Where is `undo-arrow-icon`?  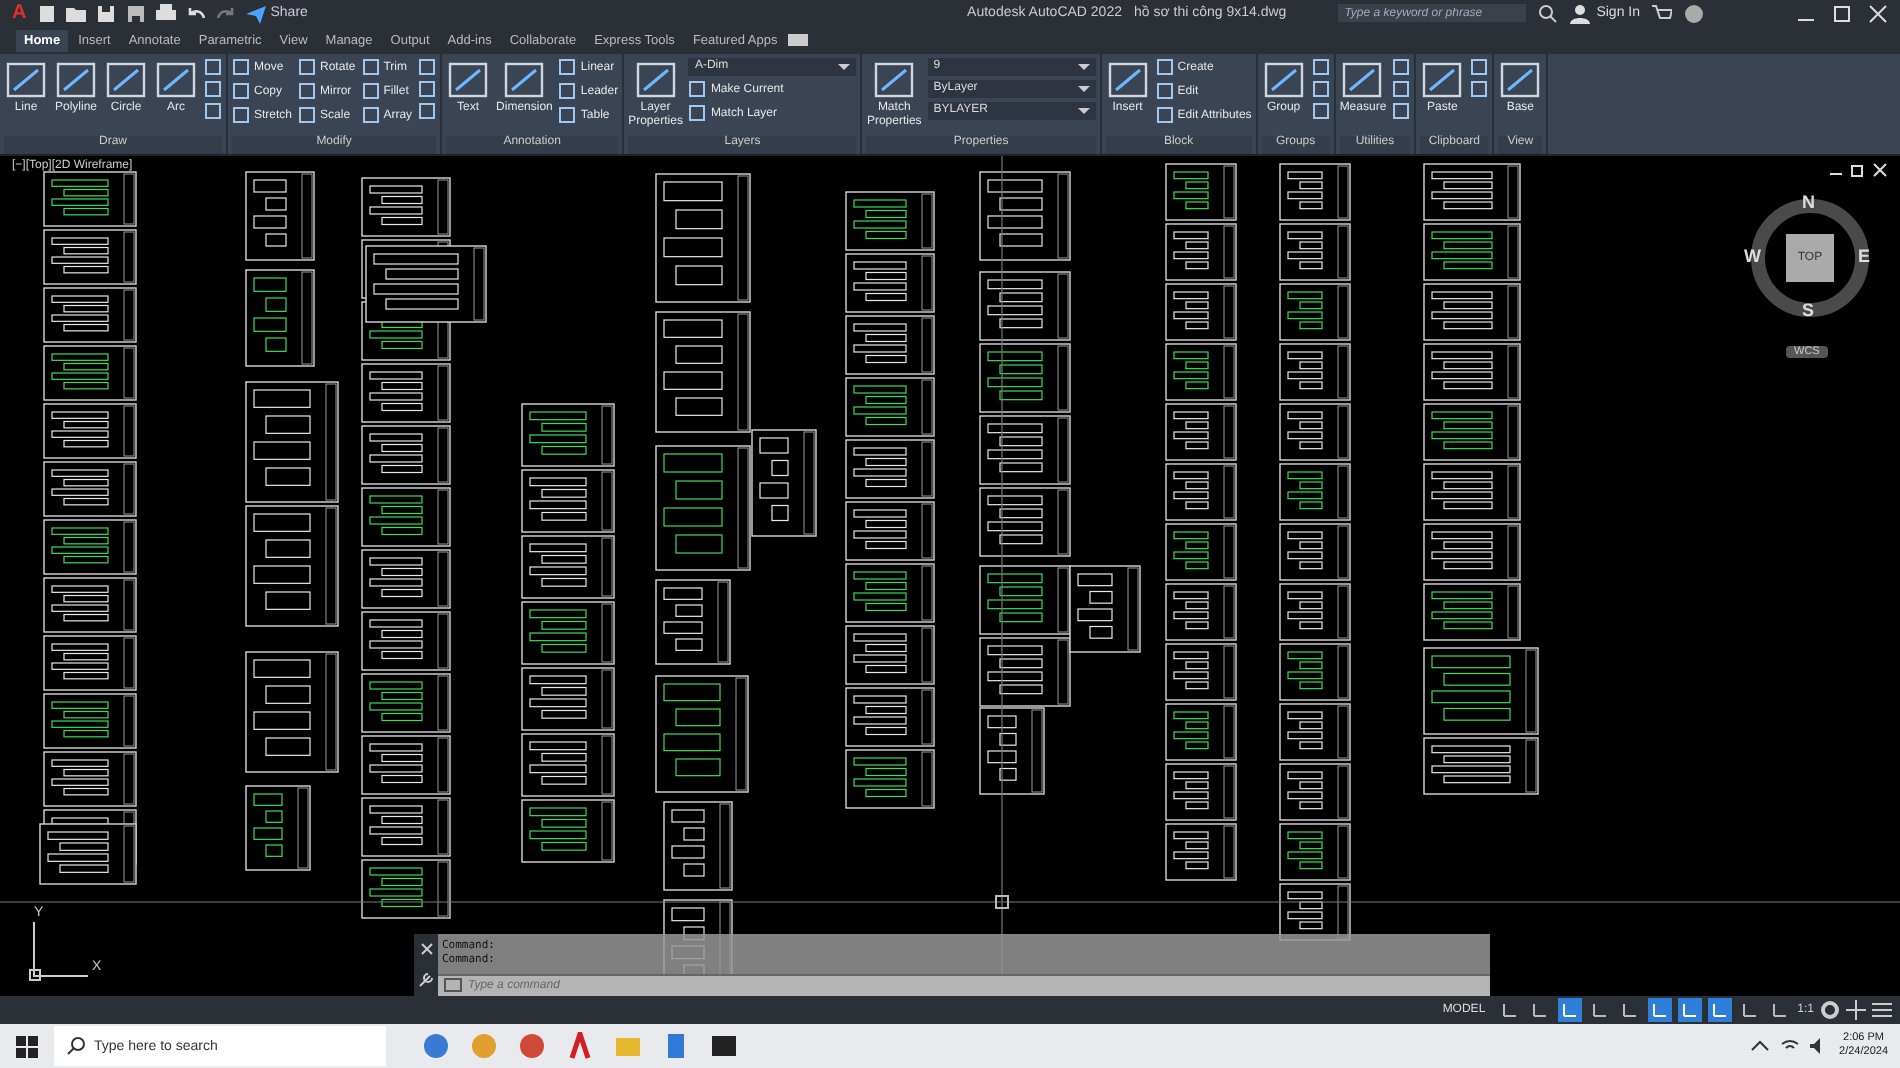
undo-arrow-icon is located at coordinates (196, 13).